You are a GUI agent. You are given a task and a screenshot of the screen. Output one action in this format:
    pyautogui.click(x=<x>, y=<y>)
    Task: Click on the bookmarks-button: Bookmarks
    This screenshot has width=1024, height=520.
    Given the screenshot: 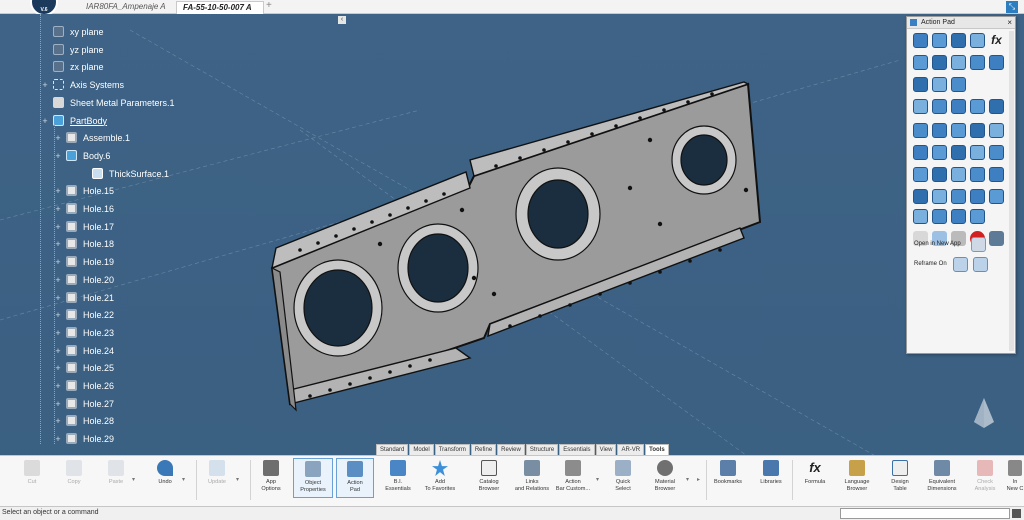 What is the action you would take?
    pyautogui.click(x=728, y=472)
    